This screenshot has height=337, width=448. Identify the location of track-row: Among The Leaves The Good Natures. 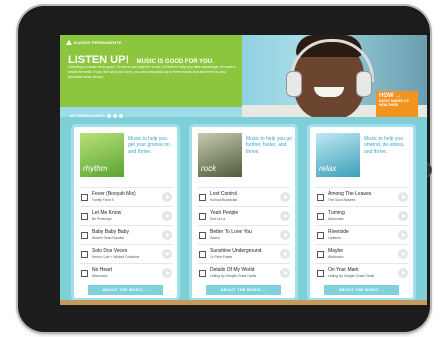
(361, 197).